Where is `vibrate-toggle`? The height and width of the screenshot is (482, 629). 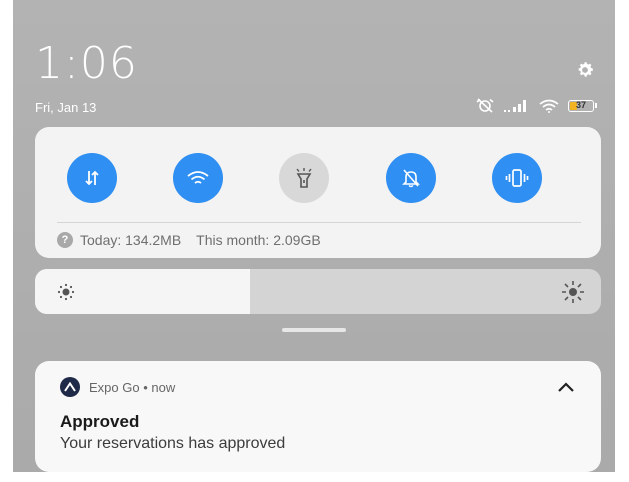 vibrate-toggle is located at coordinates (517, 178).